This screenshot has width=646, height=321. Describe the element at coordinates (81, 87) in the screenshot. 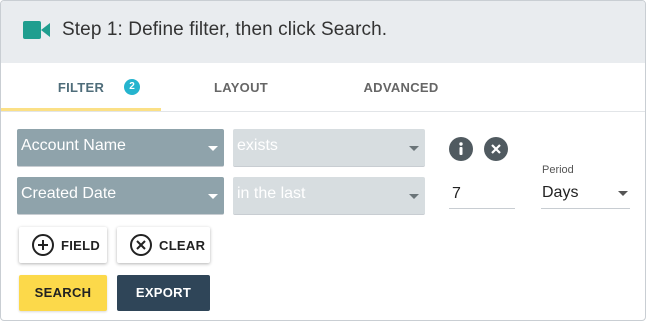

I see `tab-filter-label: FILTER` at that location.